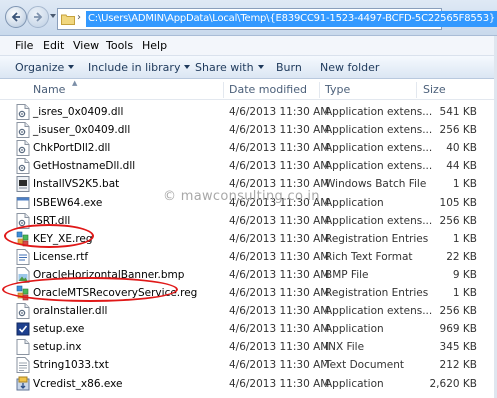  What do you see at coordinates (23, 384) in the screenshot?
I see `installer-exe-icon` at bounding box center [23, 384].